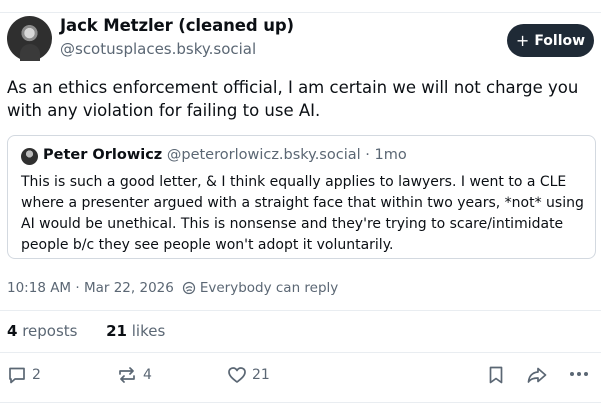 The image size is (601, 407). I want to click on bookmark-button, so click(496, 375).